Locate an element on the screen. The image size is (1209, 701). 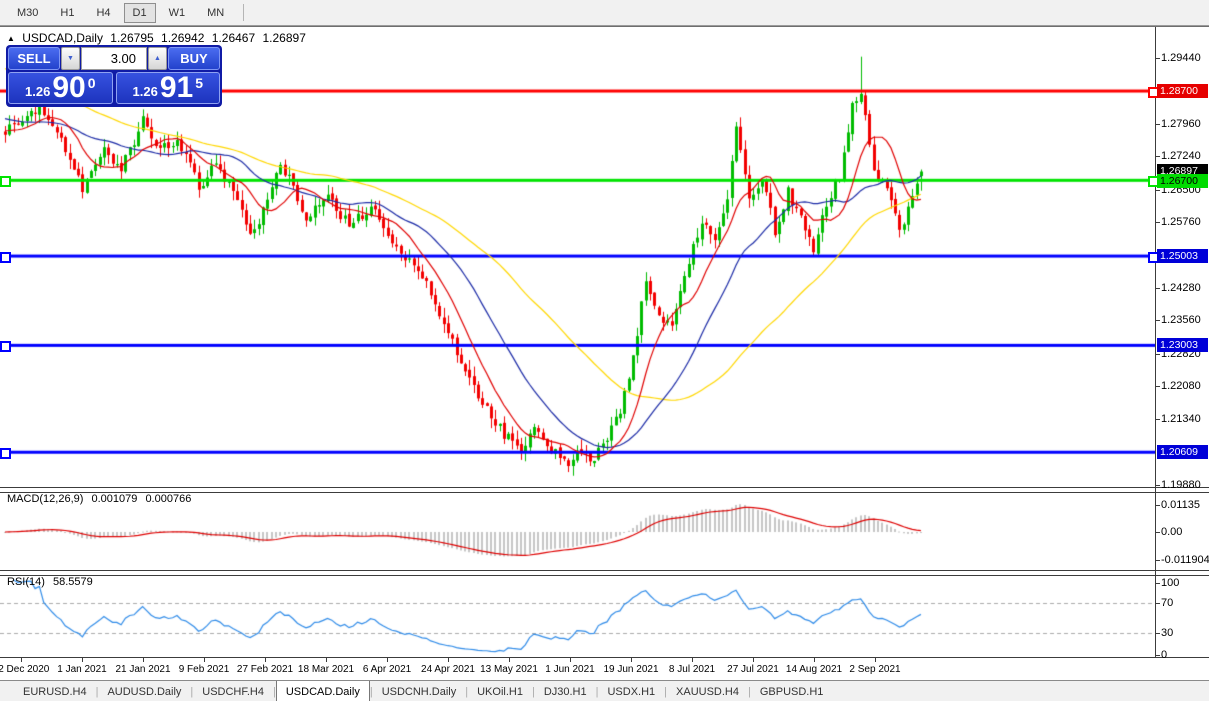
separator-macd-rsi is located at coordinates (604, 573).